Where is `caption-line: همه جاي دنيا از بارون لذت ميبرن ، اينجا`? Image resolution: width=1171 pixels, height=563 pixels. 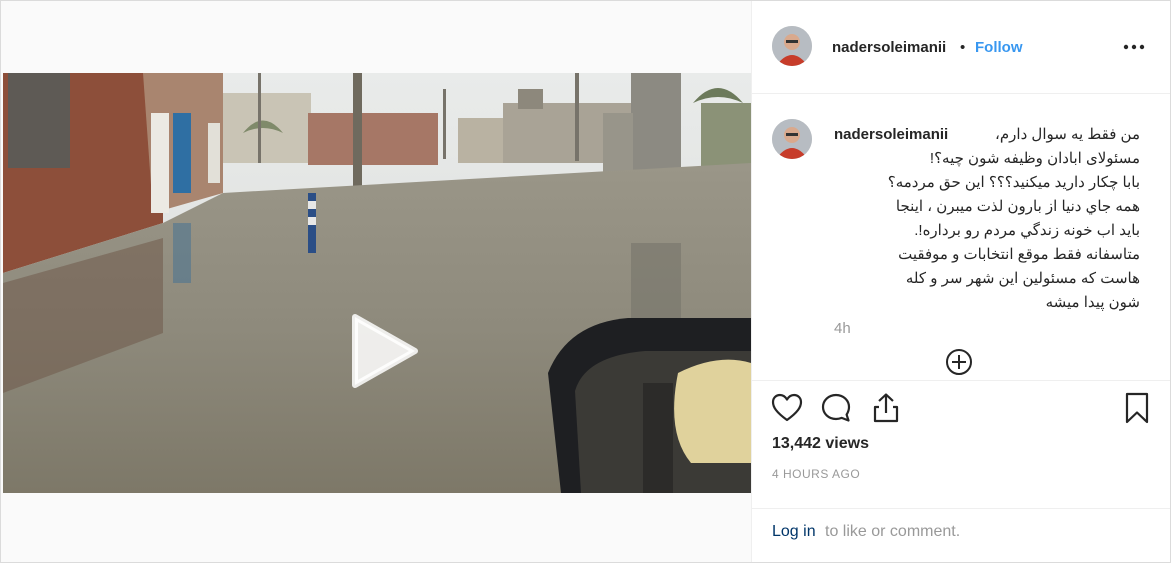
caption-line: همه جاي دنيا از بارون لذت ميبرن ، اينجا is located at coordinates (1017, 206).